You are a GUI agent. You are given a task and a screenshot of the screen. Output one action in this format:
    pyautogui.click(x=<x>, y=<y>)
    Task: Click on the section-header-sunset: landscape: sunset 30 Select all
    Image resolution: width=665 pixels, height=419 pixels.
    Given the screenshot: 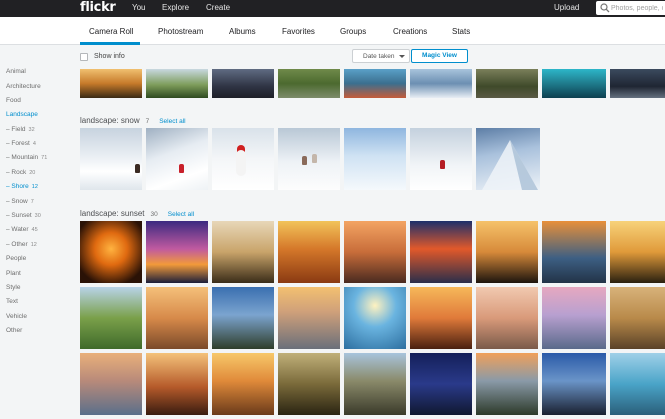 What is the action you would take?
    pyautogui.click(x=137, y=214)
    